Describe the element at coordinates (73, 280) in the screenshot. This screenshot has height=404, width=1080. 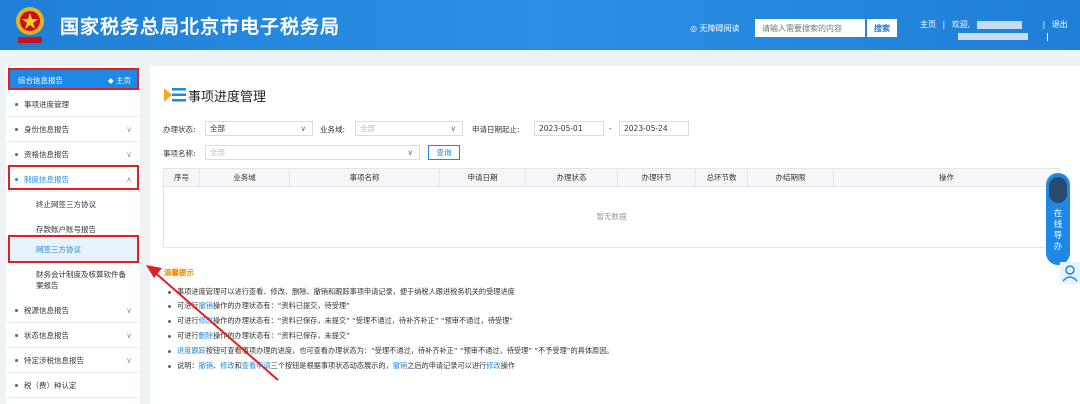
I see `sidebar-sub-accounting: 财务会计制度及核算软件备 案报告` at that location.